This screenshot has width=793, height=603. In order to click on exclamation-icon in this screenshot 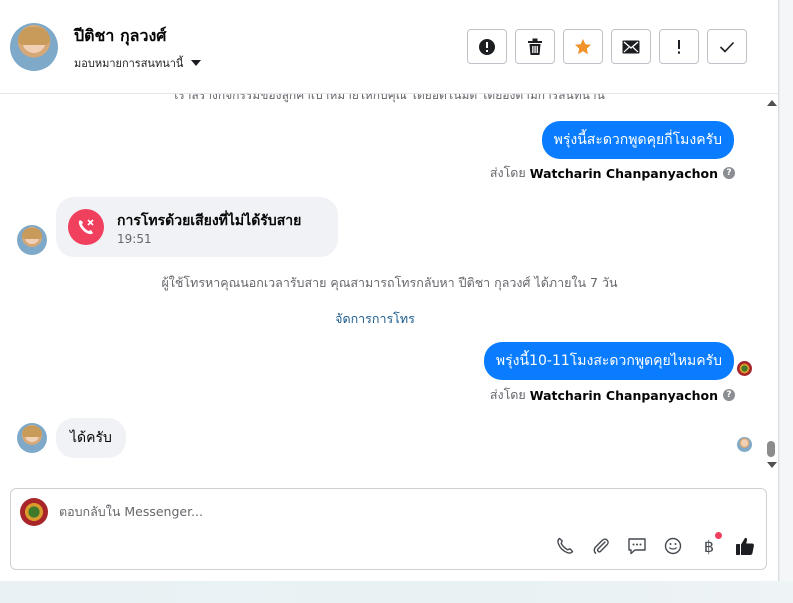, I will do `click(679, 46)`.